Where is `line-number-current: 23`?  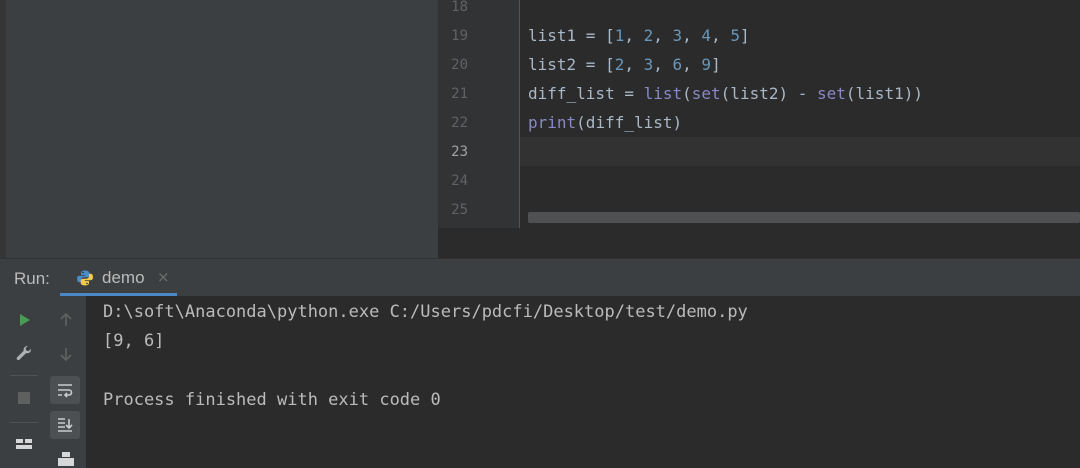
line-number-current: 23 is located at coordinates (459, 152).